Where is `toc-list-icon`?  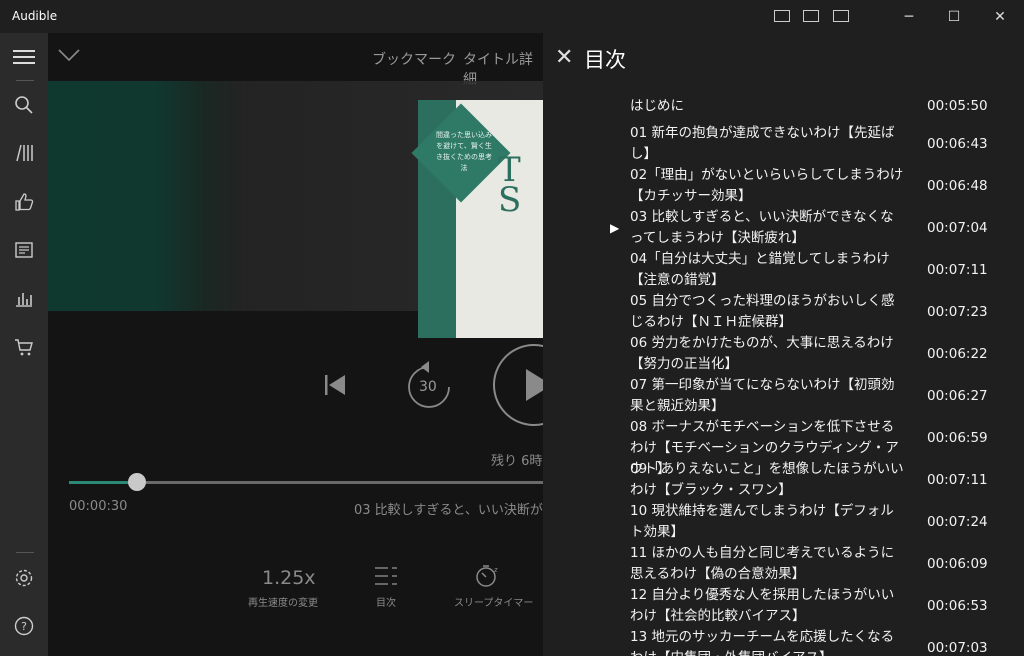
toc-list-icon is located at coordinates (386, 578).